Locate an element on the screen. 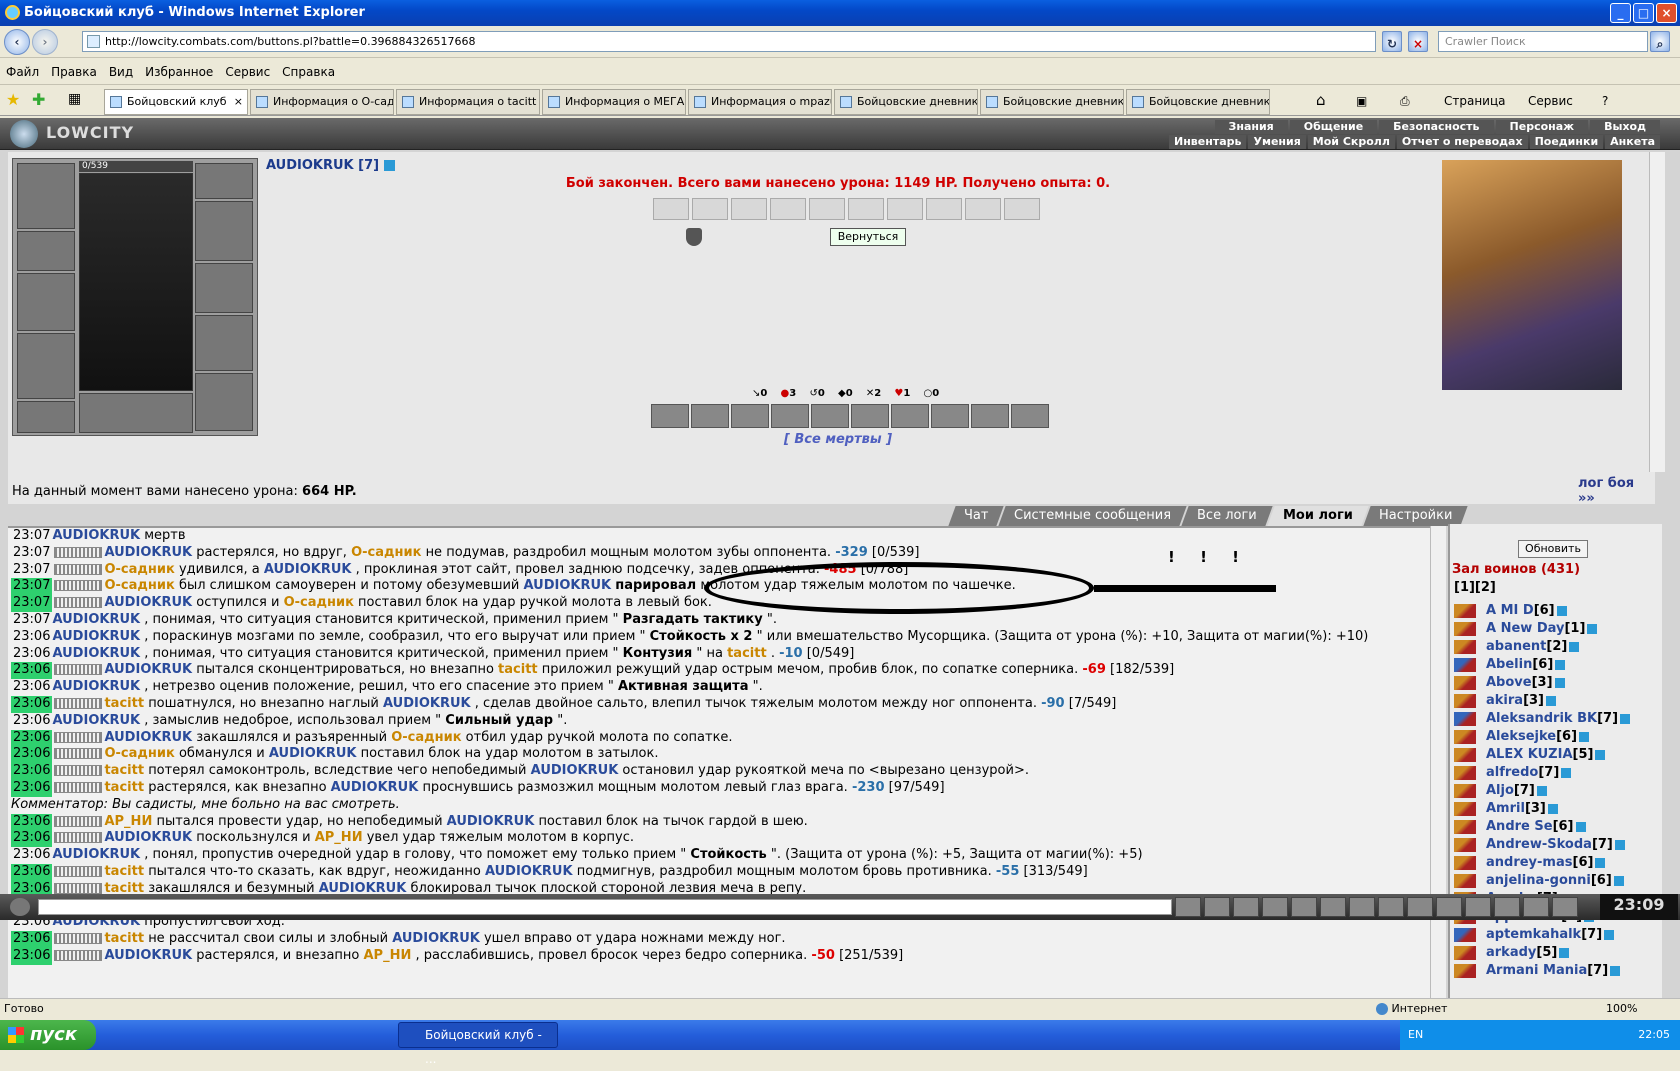 Image resolution: width=1680 pixels, height=1071 pixels. chat-mode-icon is located at coordinates (20, 907).